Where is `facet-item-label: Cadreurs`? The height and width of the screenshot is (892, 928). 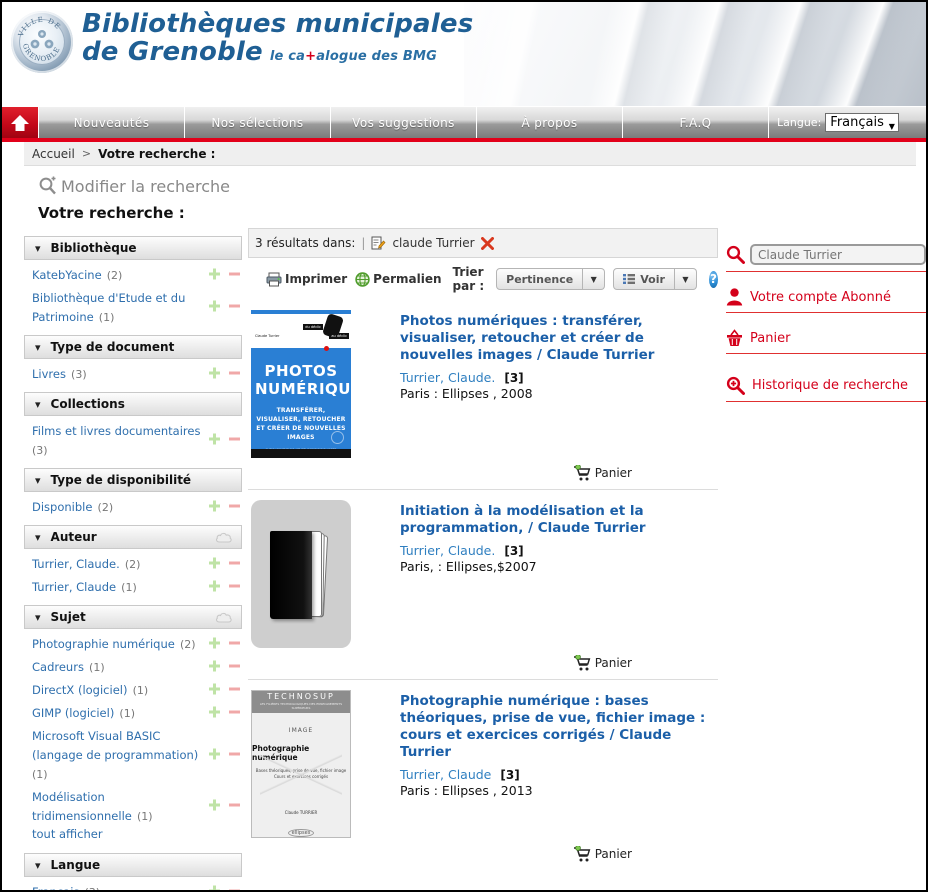 facet-item-label: Cadreurs is located at coordinates (58, 667).